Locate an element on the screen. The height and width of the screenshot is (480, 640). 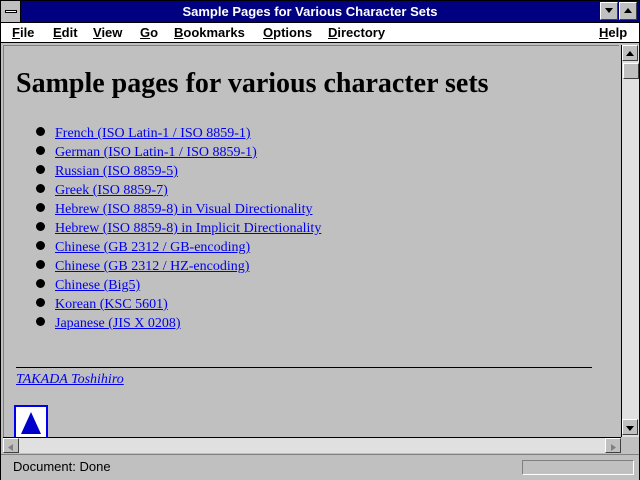
menu-edit: Edit is located at coordinates (65, 32).